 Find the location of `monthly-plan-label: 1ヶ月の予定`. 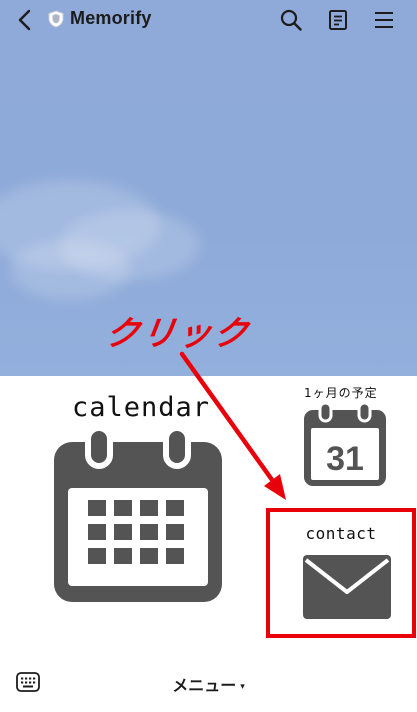

monthly-plan-label: 1ヶ月の予定 is located at coordinates (341, 393).